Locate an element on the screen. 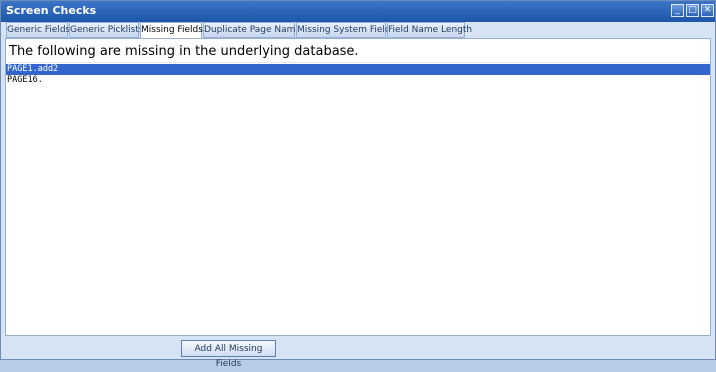 Image resolution: width=716 pixels, height=372 pixels. list-item: PAGE16. is located at coordinates (358, 80).